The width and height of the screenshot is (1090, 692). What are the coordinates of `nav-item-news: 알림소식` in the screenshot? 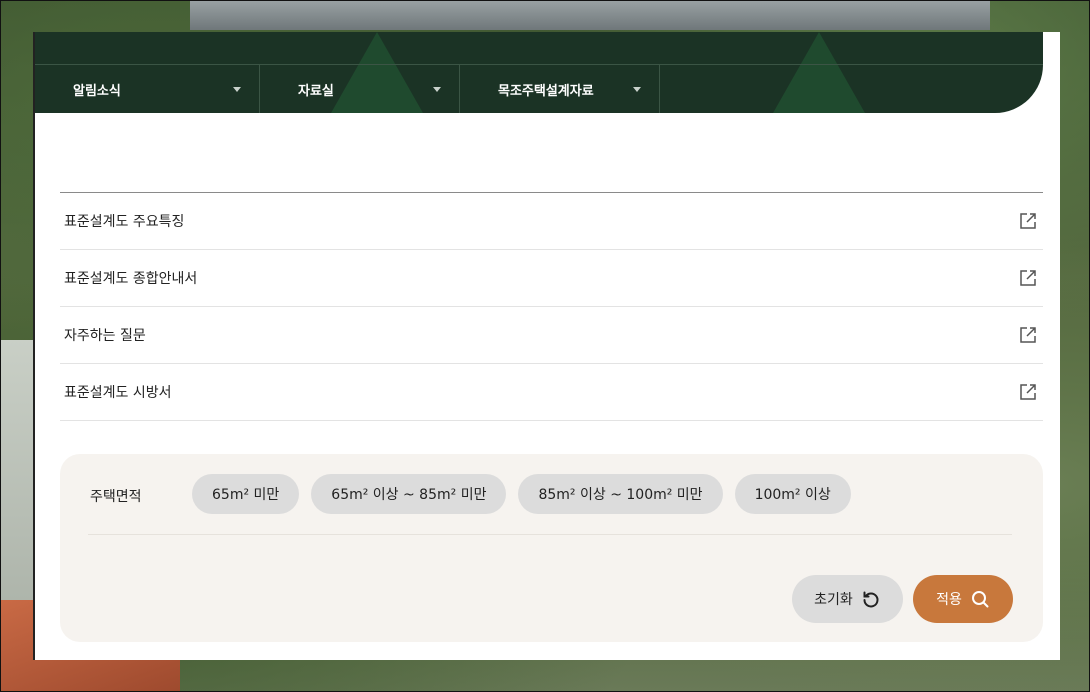 It's located at (147, 89).